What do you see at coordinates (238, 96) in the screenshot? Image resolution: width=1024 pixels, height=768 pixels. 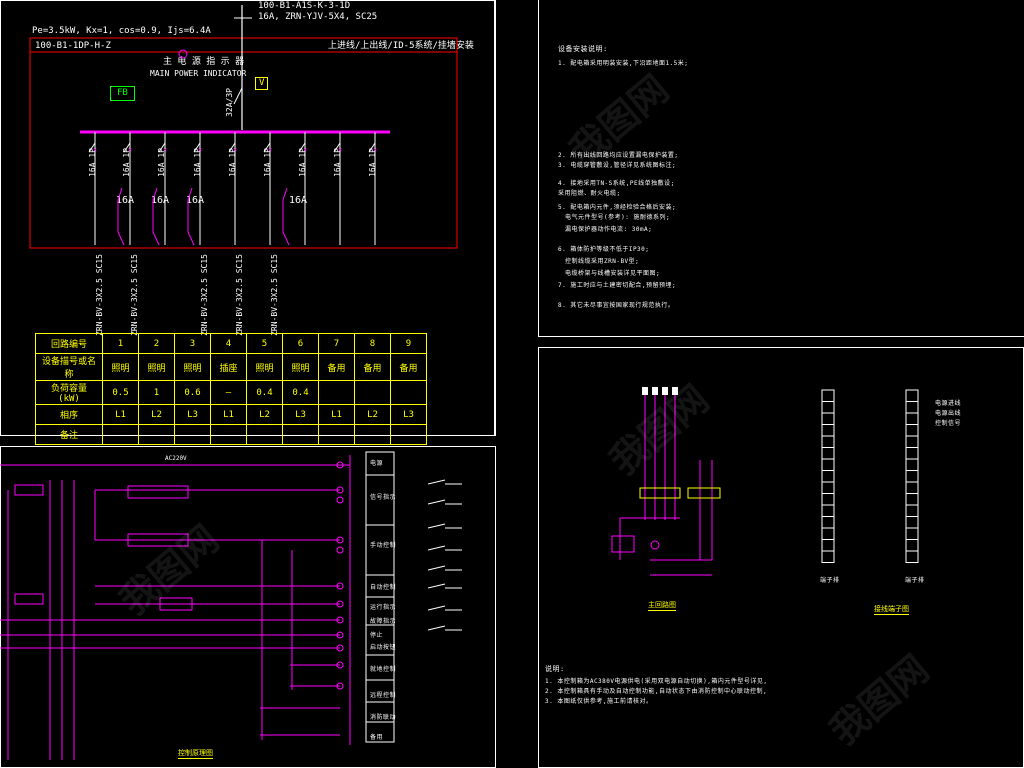 I see `main-breaker-switch` at bounding box center [238, 96].